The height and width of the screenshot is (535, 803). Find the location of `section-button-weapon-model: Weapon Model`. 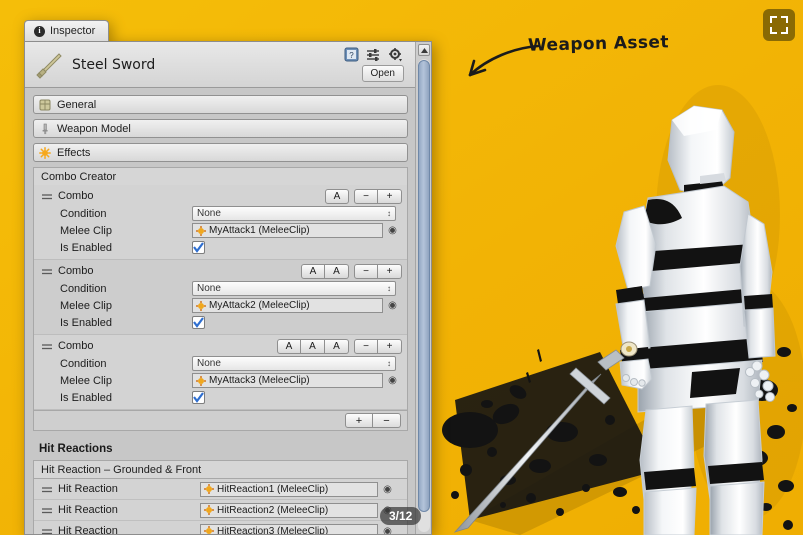

section-button-weapon-model: Weapon Model is located at coordinates (220, 128).